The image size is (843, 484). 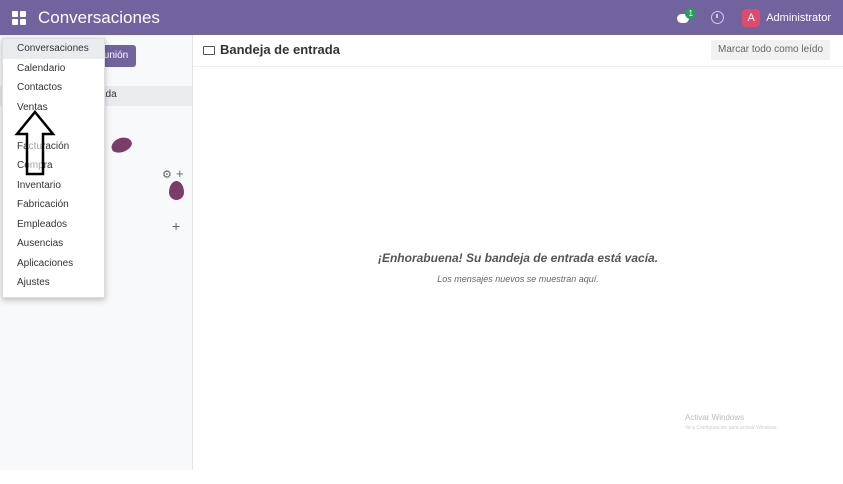 What do you see at coordinates (731, 428) in the screenshot?
I see `windows-activation-hint: Ve a Configuración para activar Windows.` at bounding box center [731, 428].